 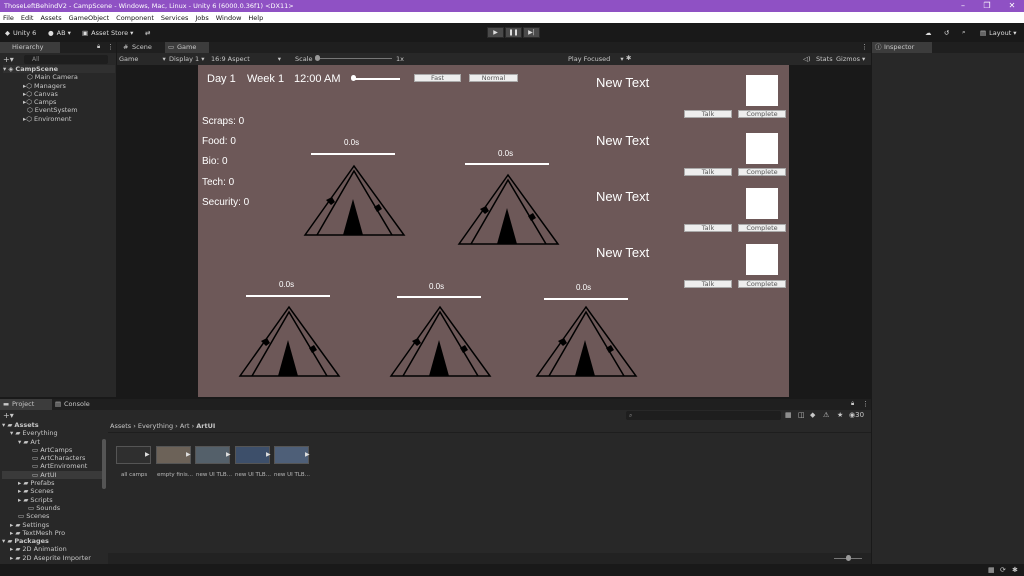 What do you see at coordinates (66, 59) in the screenshot?
I see `hierarchy-search-input: All` at bounding box center [66, 59].